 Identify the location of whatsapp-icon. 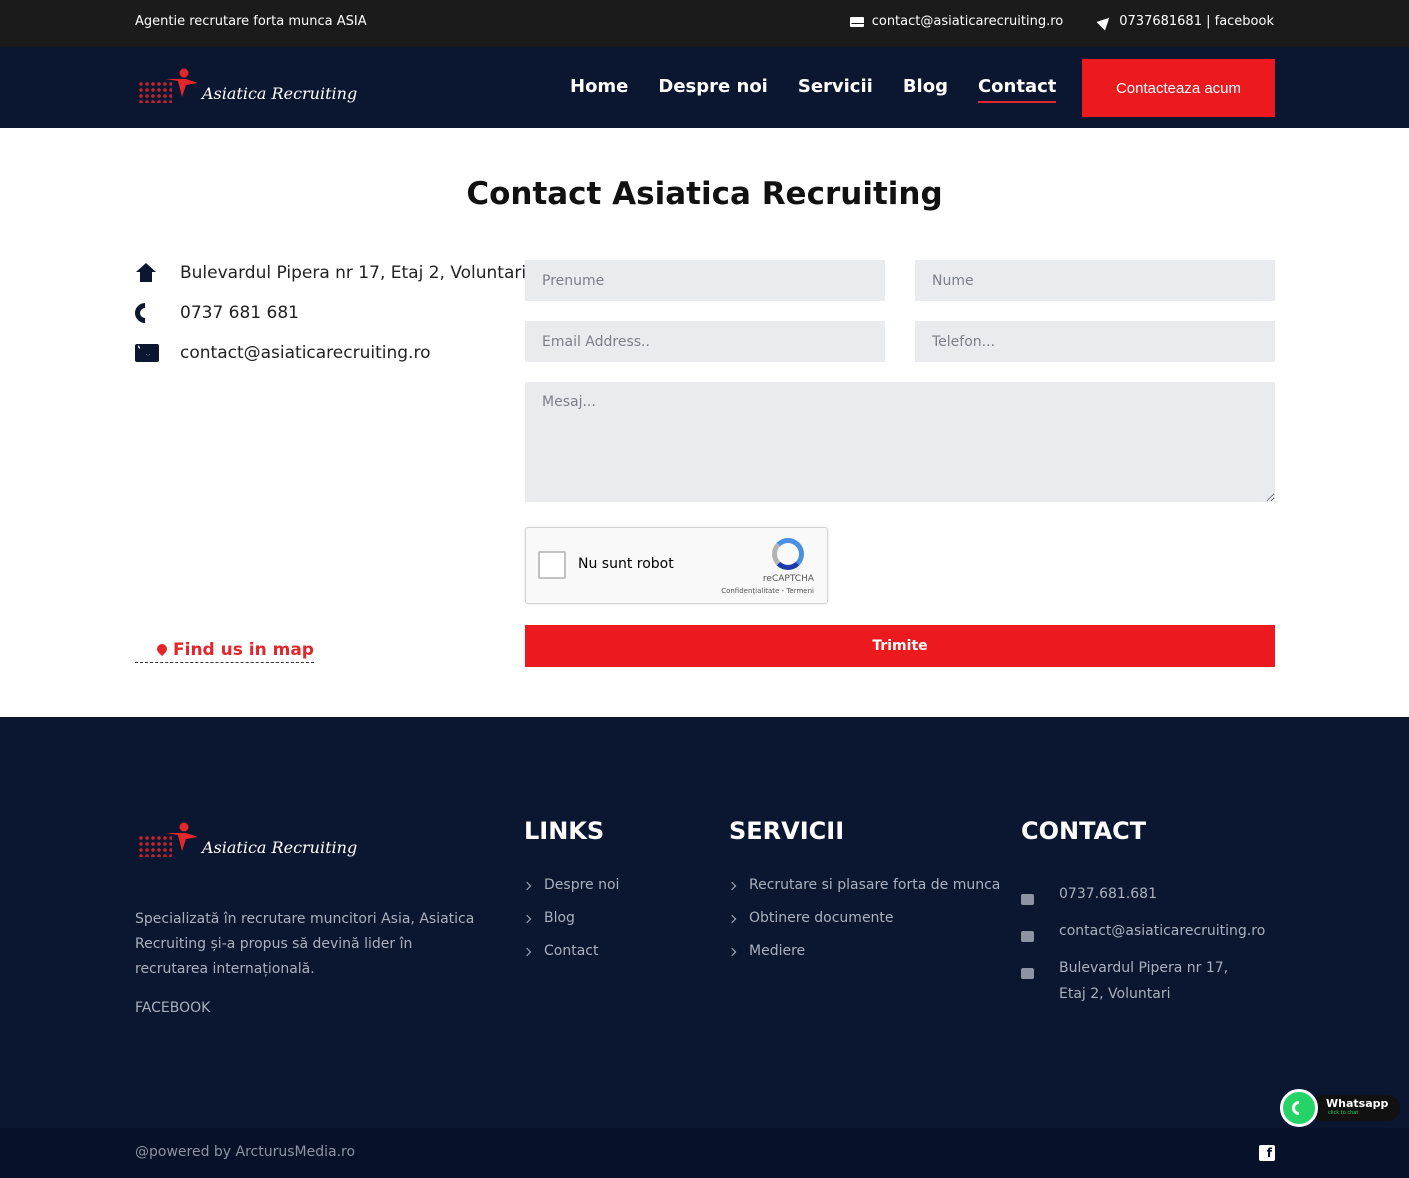
(1299, 1108).